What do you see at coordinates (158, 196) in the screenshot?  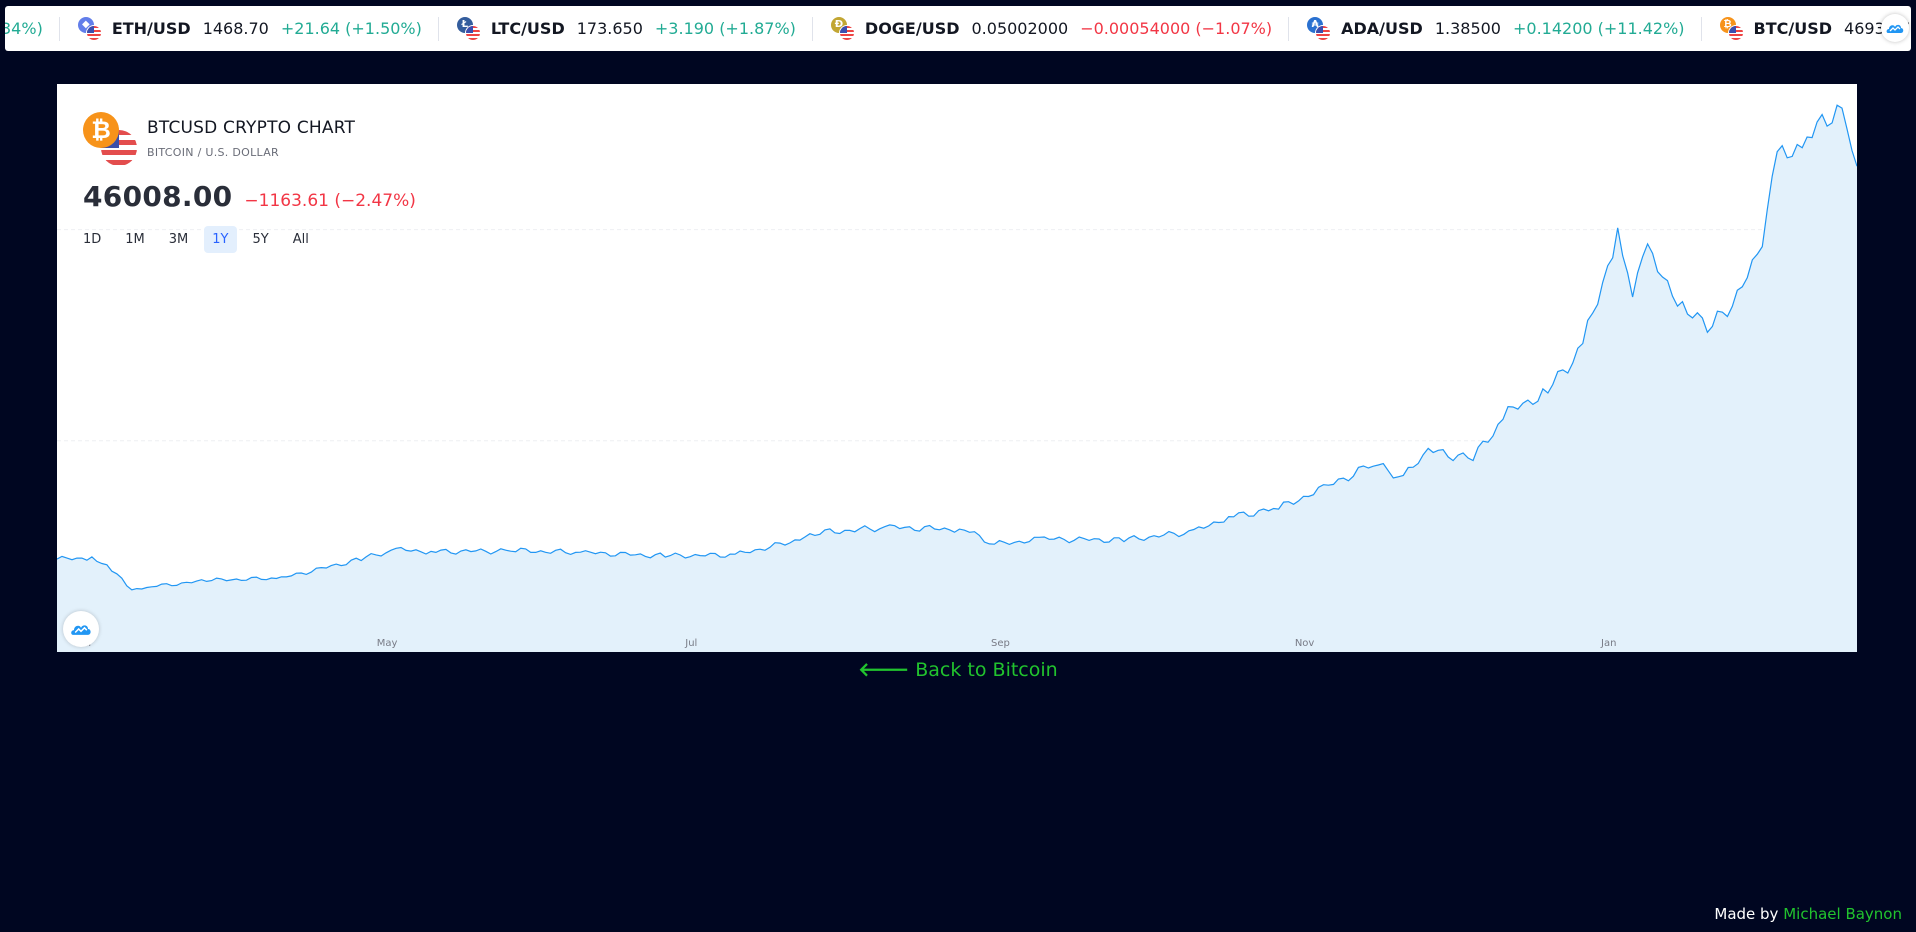 I see `last-price: 46008.00` at bounding box center [158, 196].